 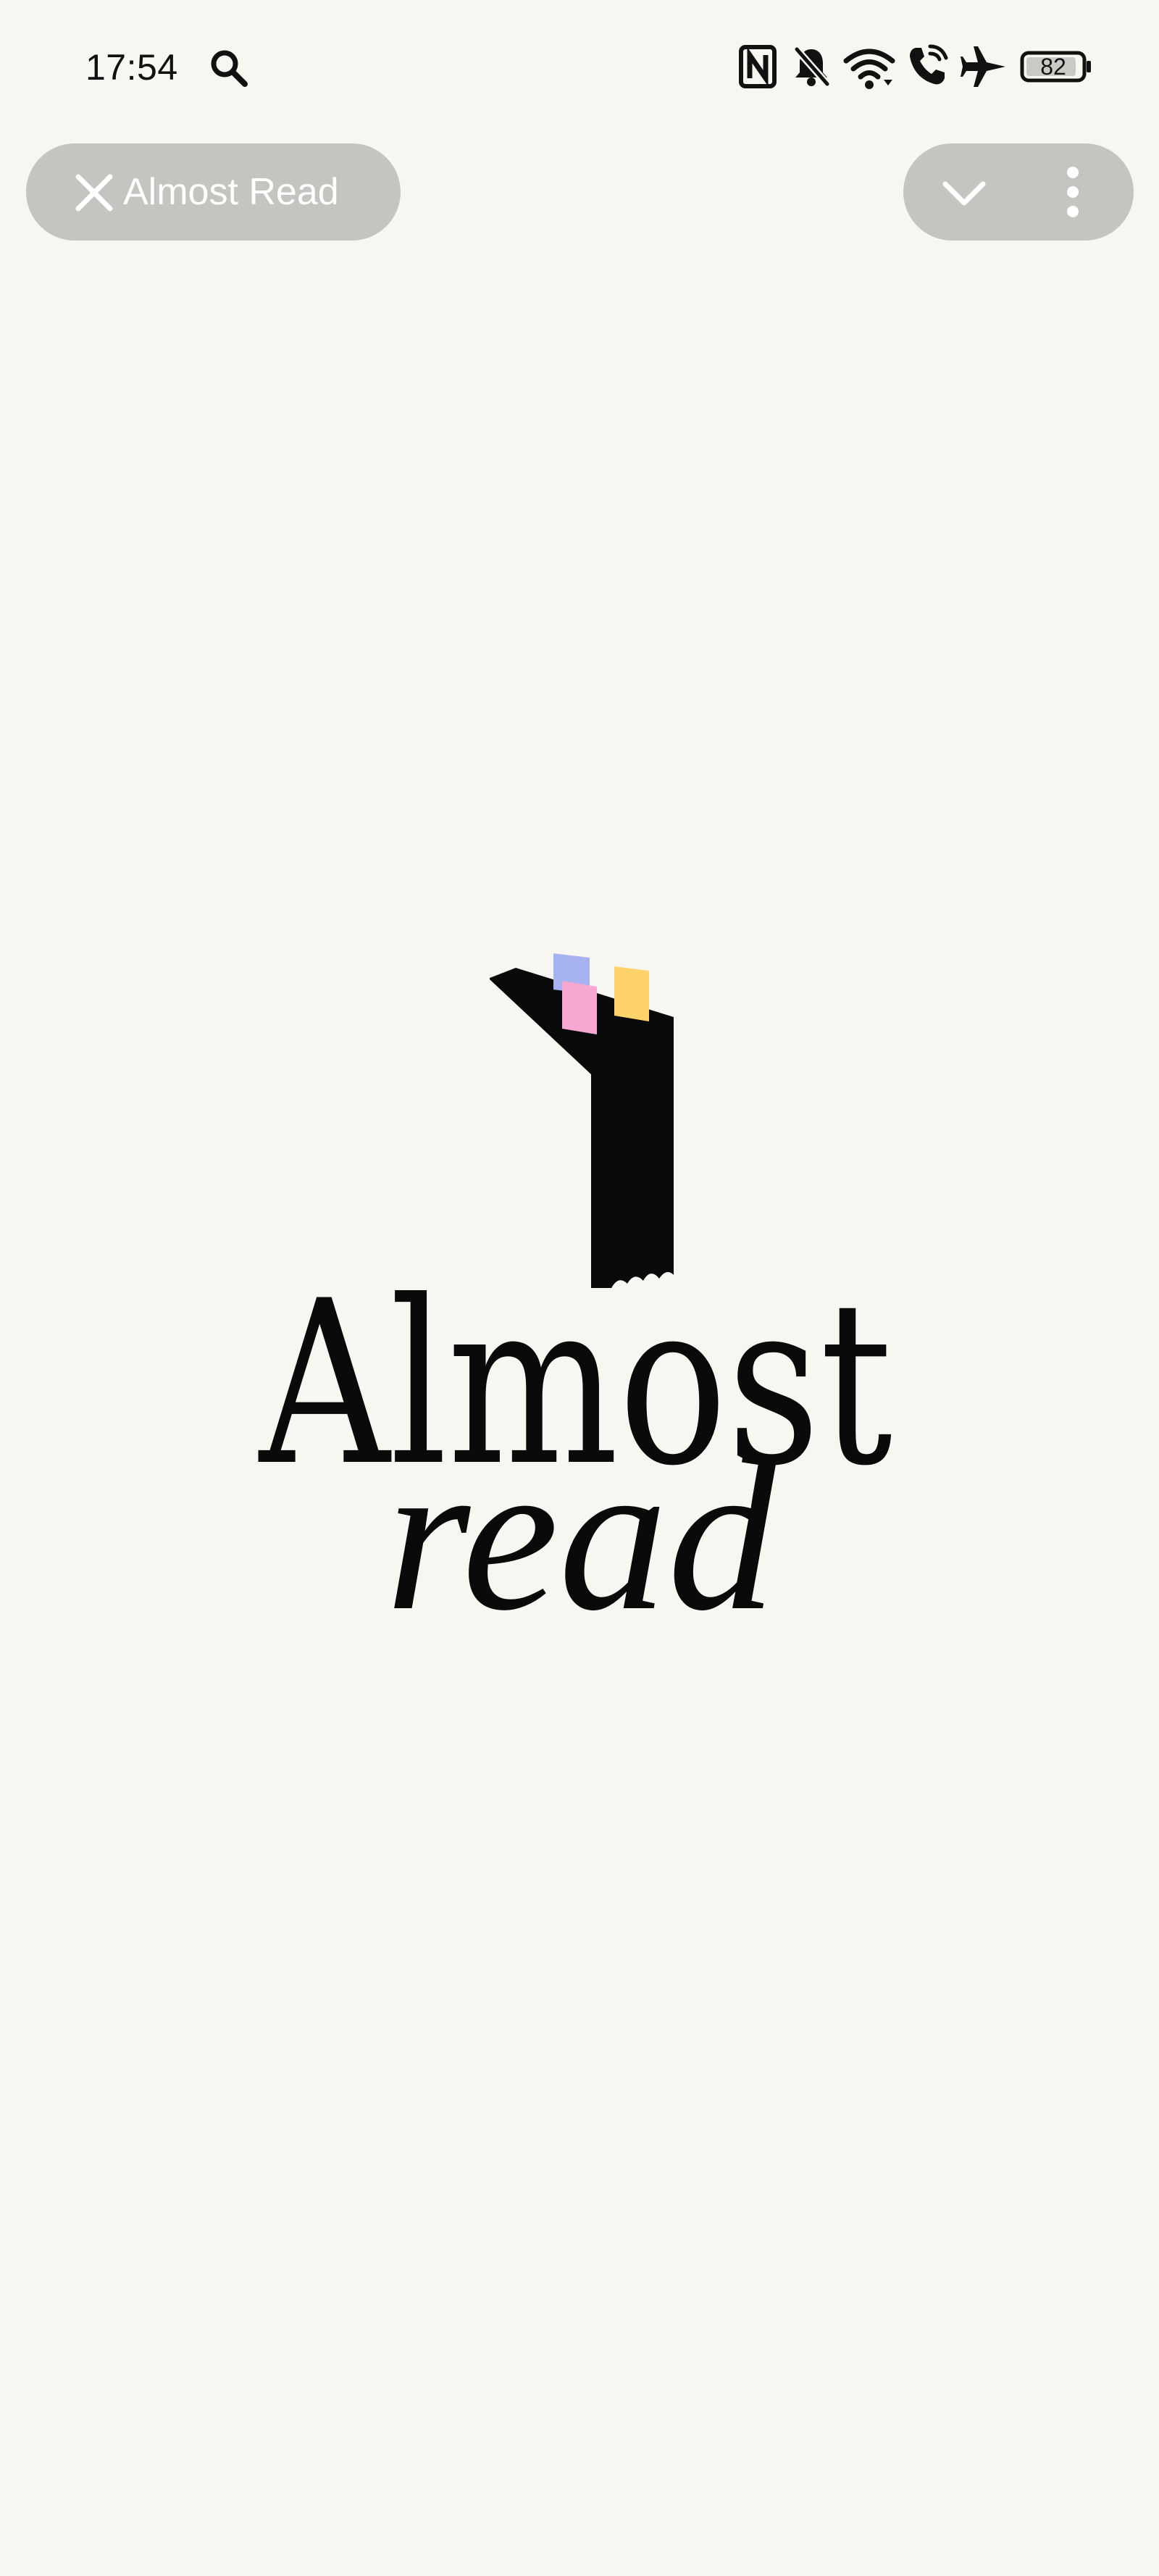 What do you see at coordinates (574, 1302) in the screenshot?
I see `almost-read-logo: Almost read` at bounding box center [574, 1302].